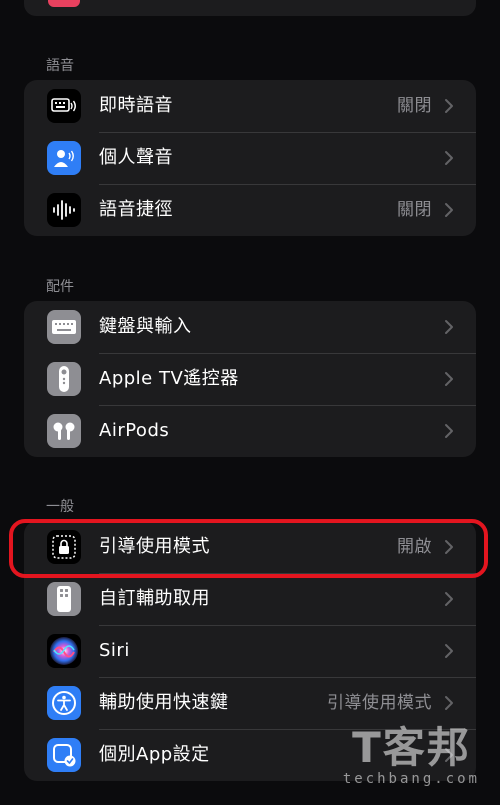  Describe the element at coordinates (250, 651) in the screenshot. I see `row-siri: Siri` at that location.